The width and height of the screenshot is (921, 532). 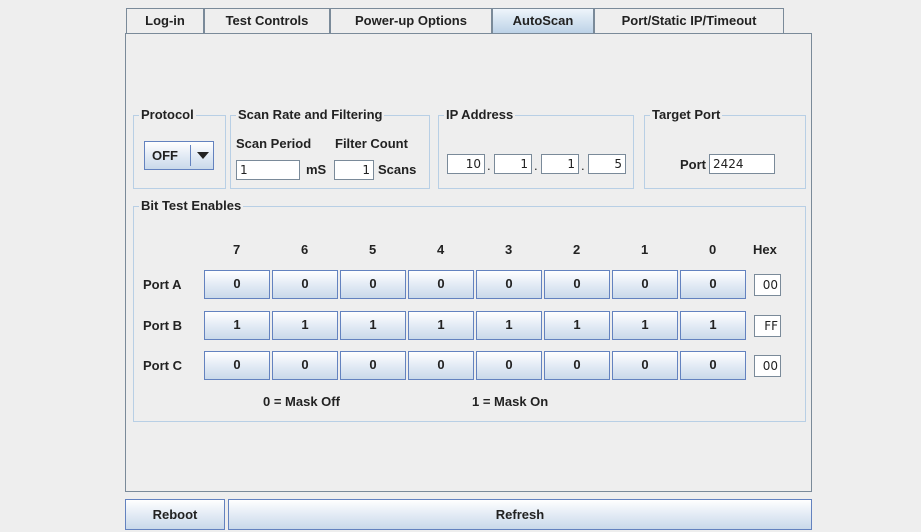 What do you see at coordinates (373, 249) in the screenshot?
I see `bit-header-5: 5` at bounding box center [373, 249].